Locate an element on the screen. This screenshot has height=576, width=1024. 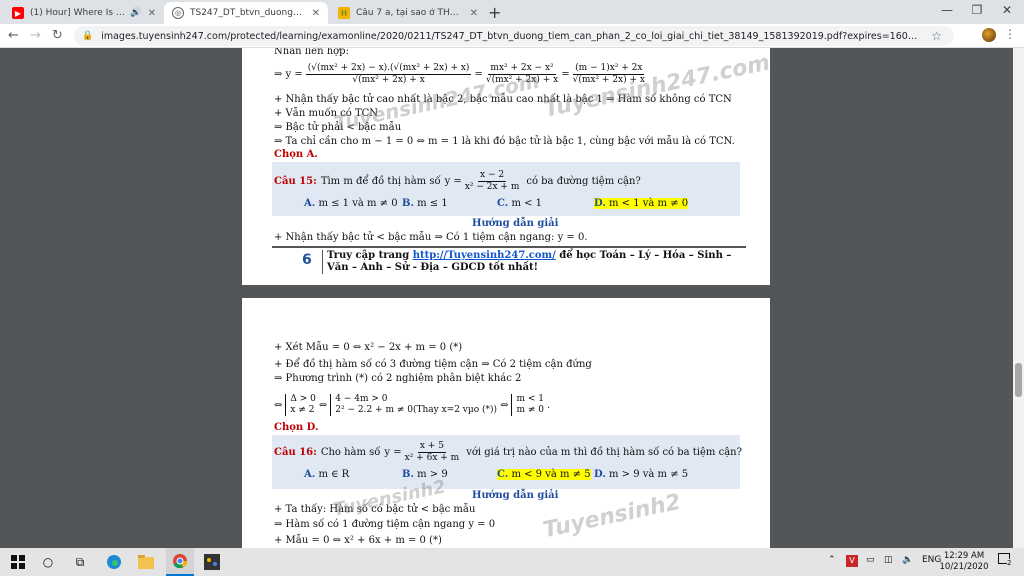
option-d: D. m > 9 và m ≠ 5 is located at coordinates (641, 474).